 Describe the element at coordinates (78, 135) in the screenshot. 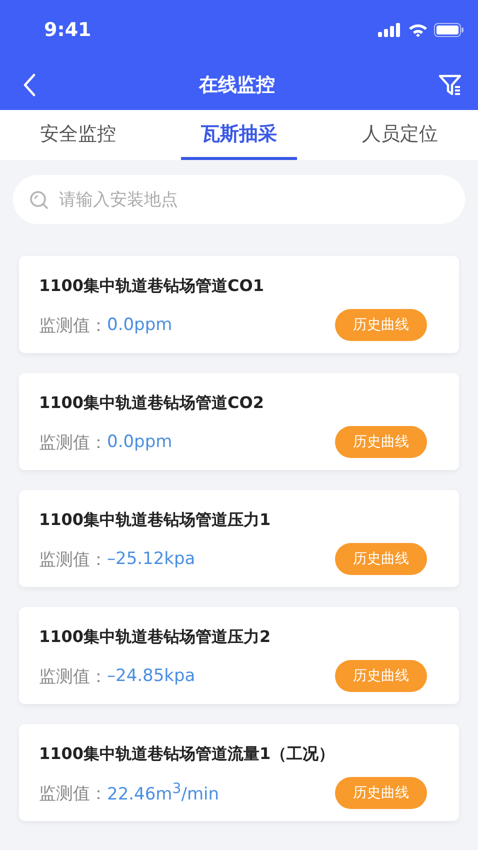

I see `tab: 安全监控` at that location.